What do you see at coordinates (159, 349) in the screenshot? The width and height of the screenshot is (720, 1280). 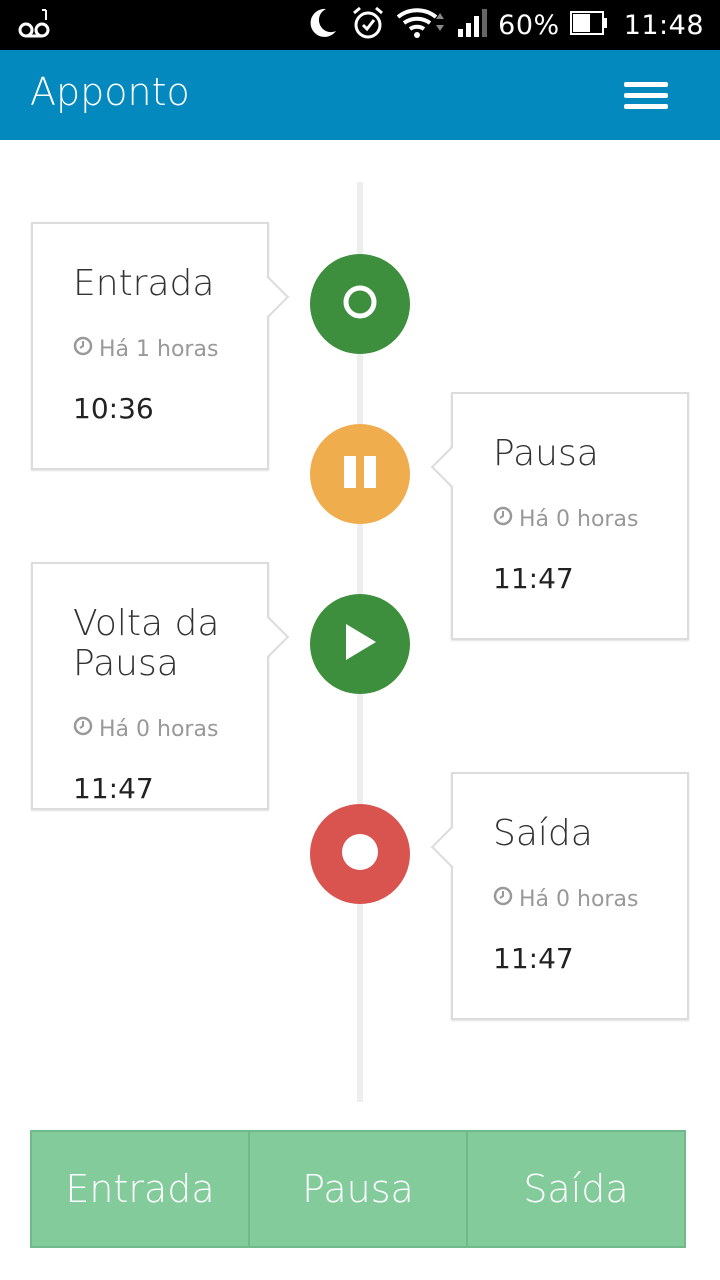 I see `card-ago-text: Há 1 horas` at bounding box center [159, 349].